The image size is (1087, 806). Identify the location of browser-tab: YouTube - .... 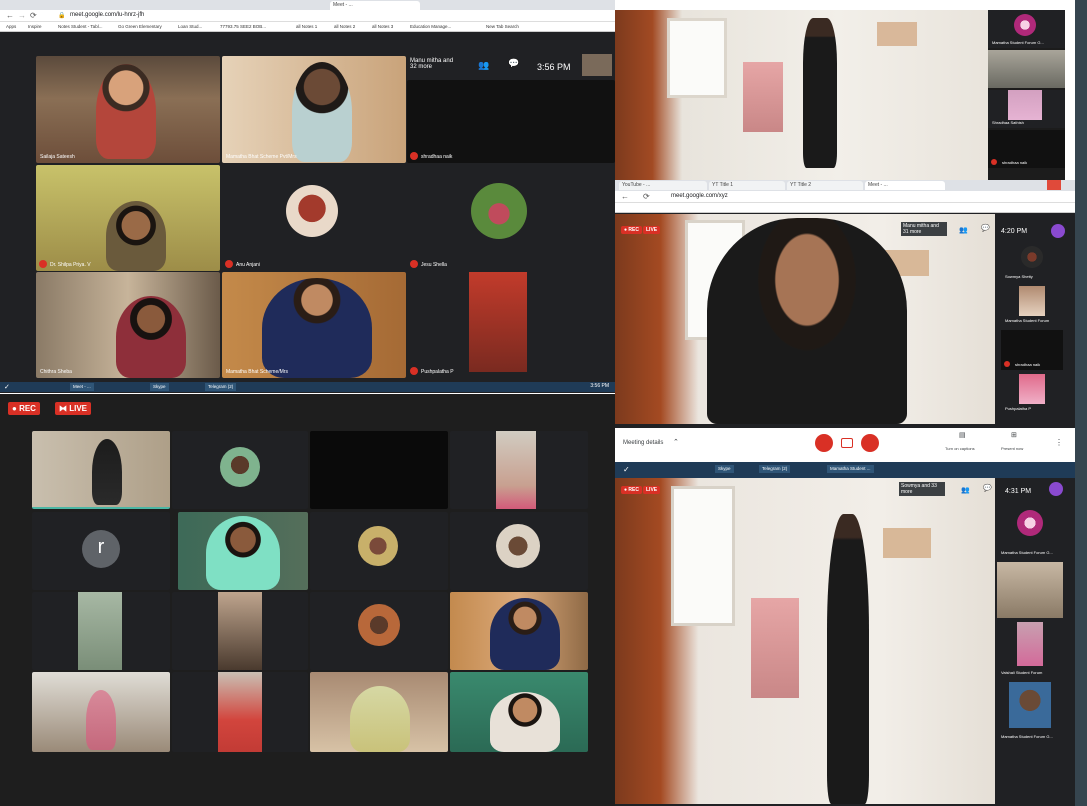
(663, 185).